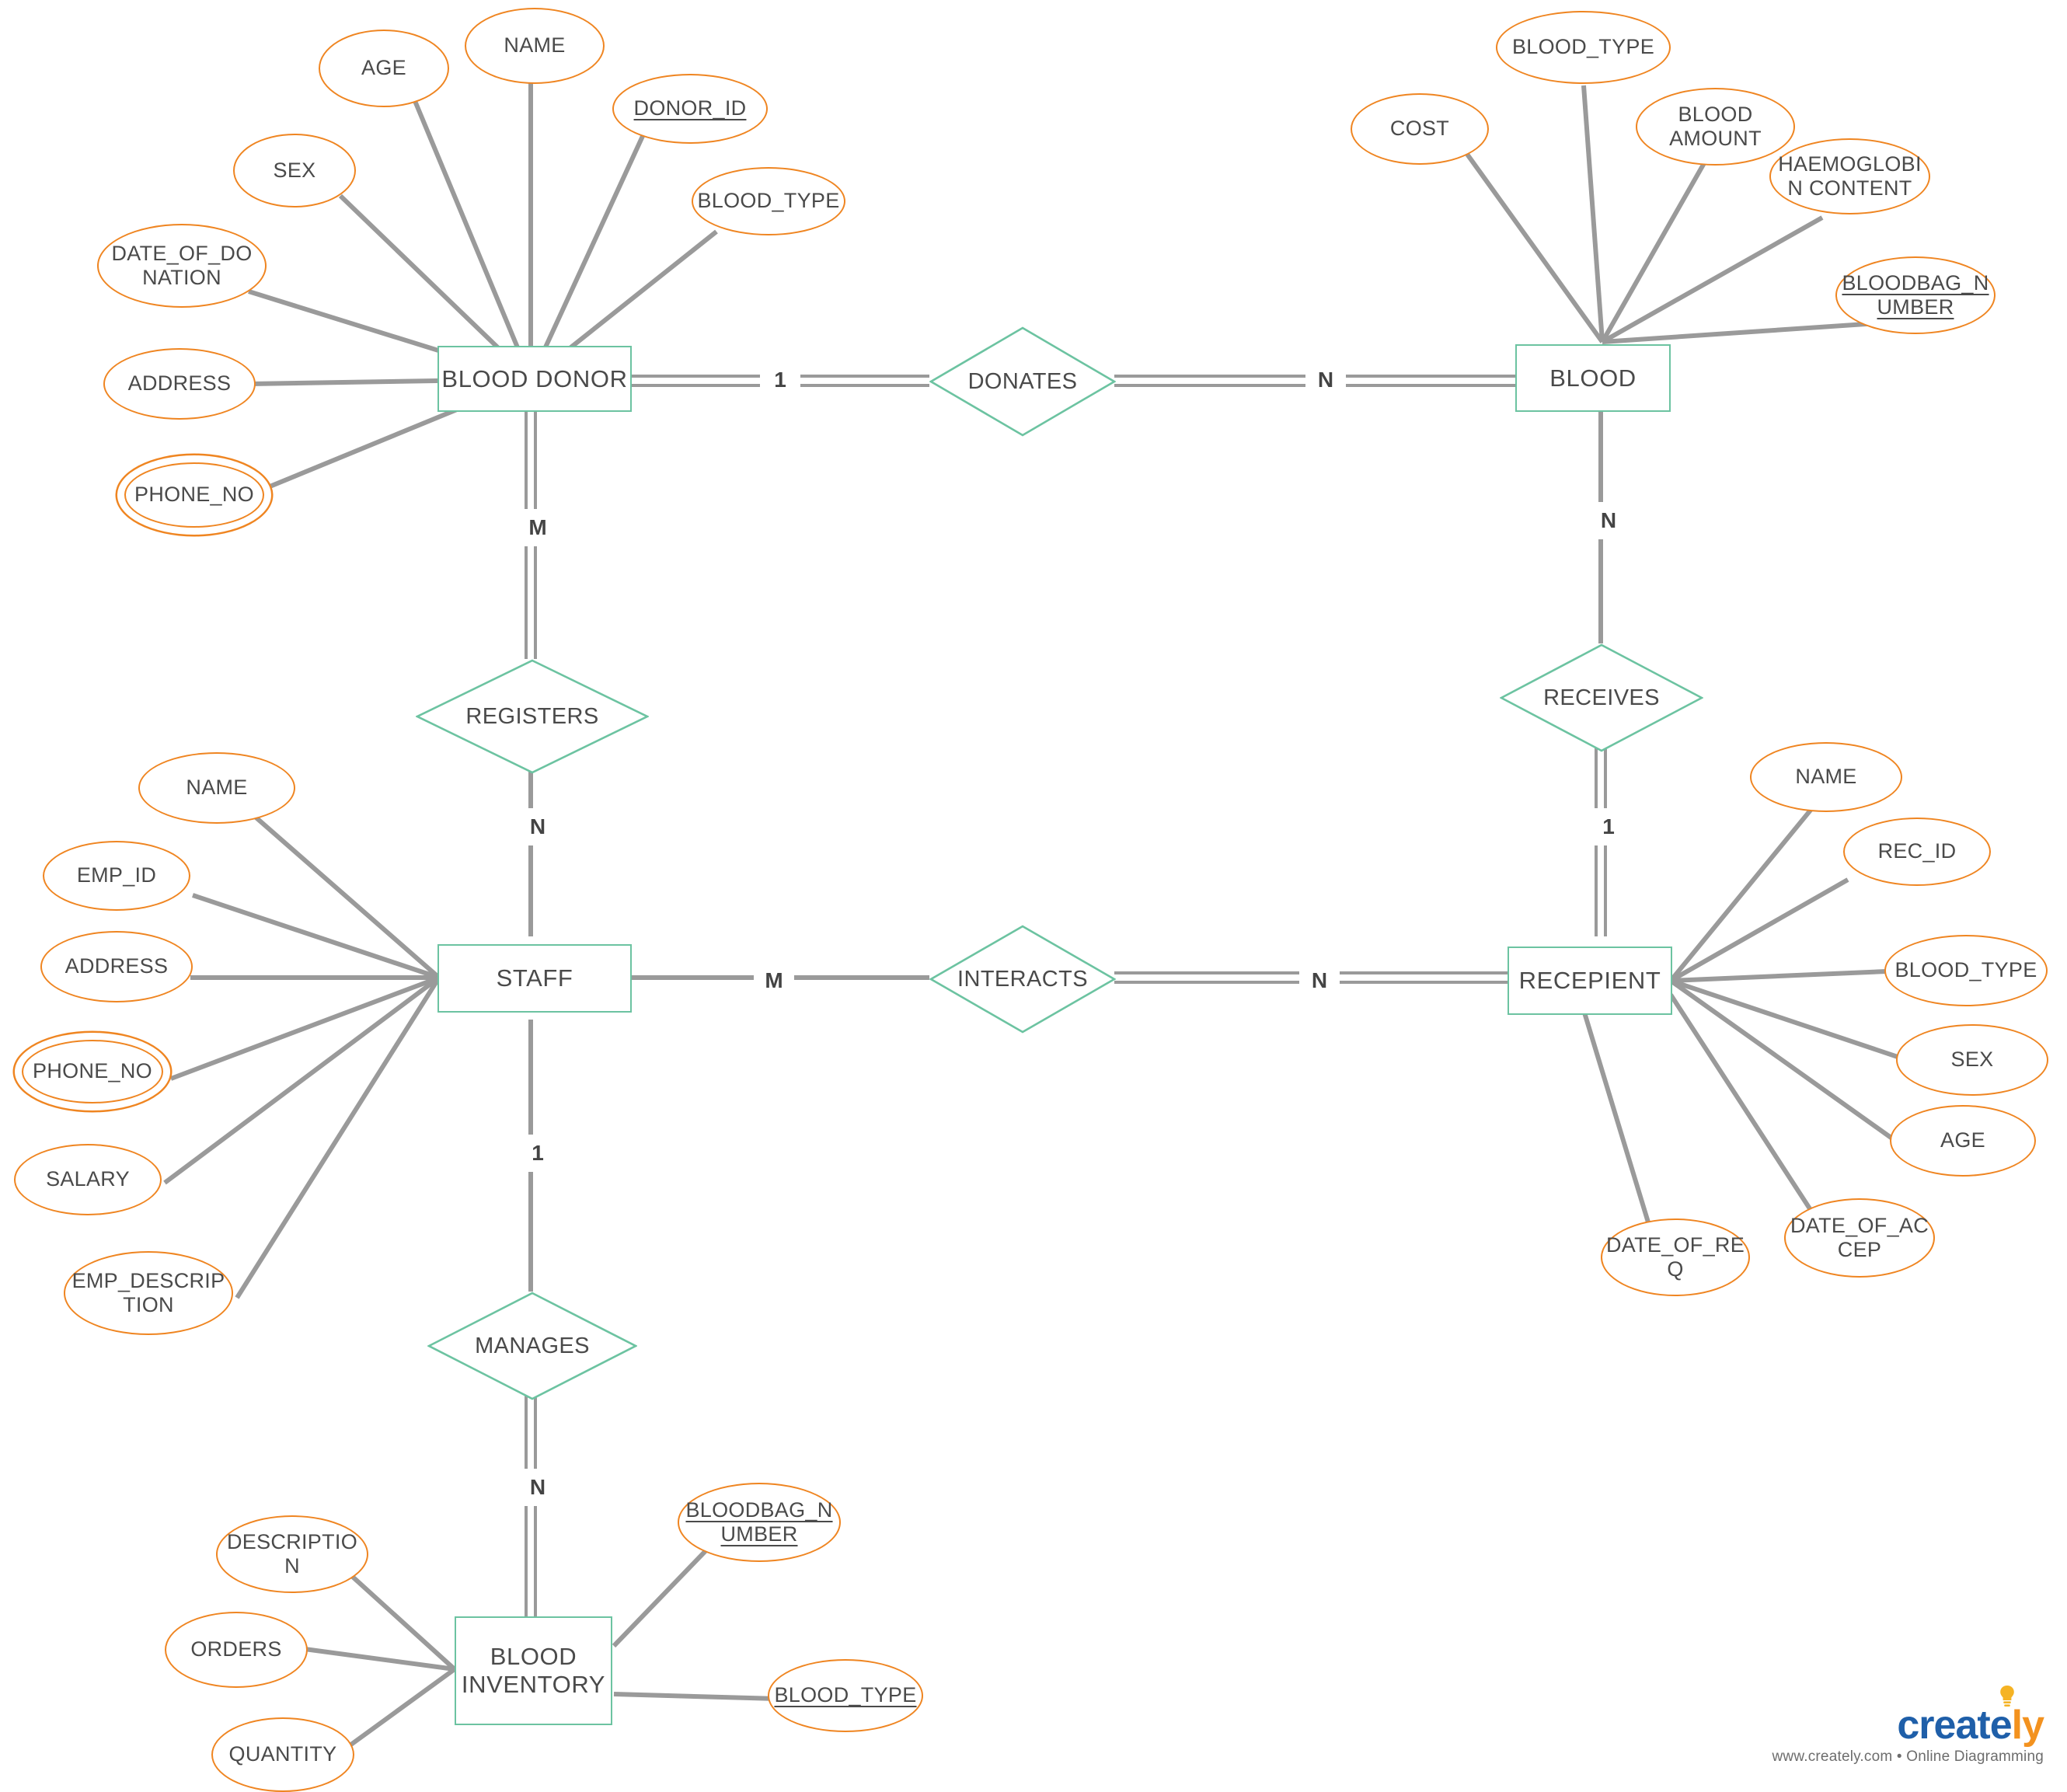  I want to click on attribute-blood-haemoglobin-content: HAEMOGLOBI N CONTENT, so click(1849, 176).